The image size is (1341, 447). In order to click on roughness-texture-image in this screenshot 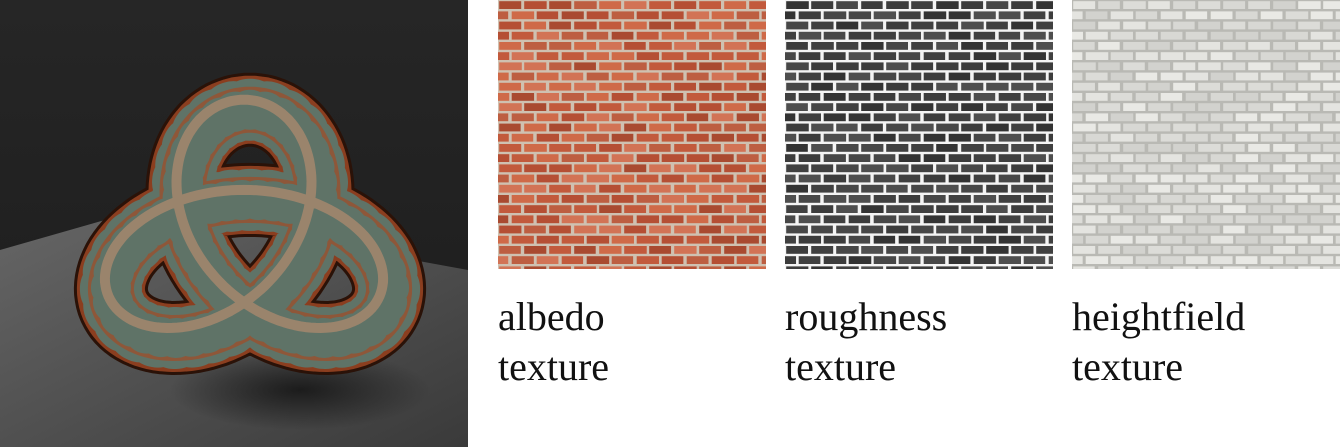, I will do `click(919, 134)`.